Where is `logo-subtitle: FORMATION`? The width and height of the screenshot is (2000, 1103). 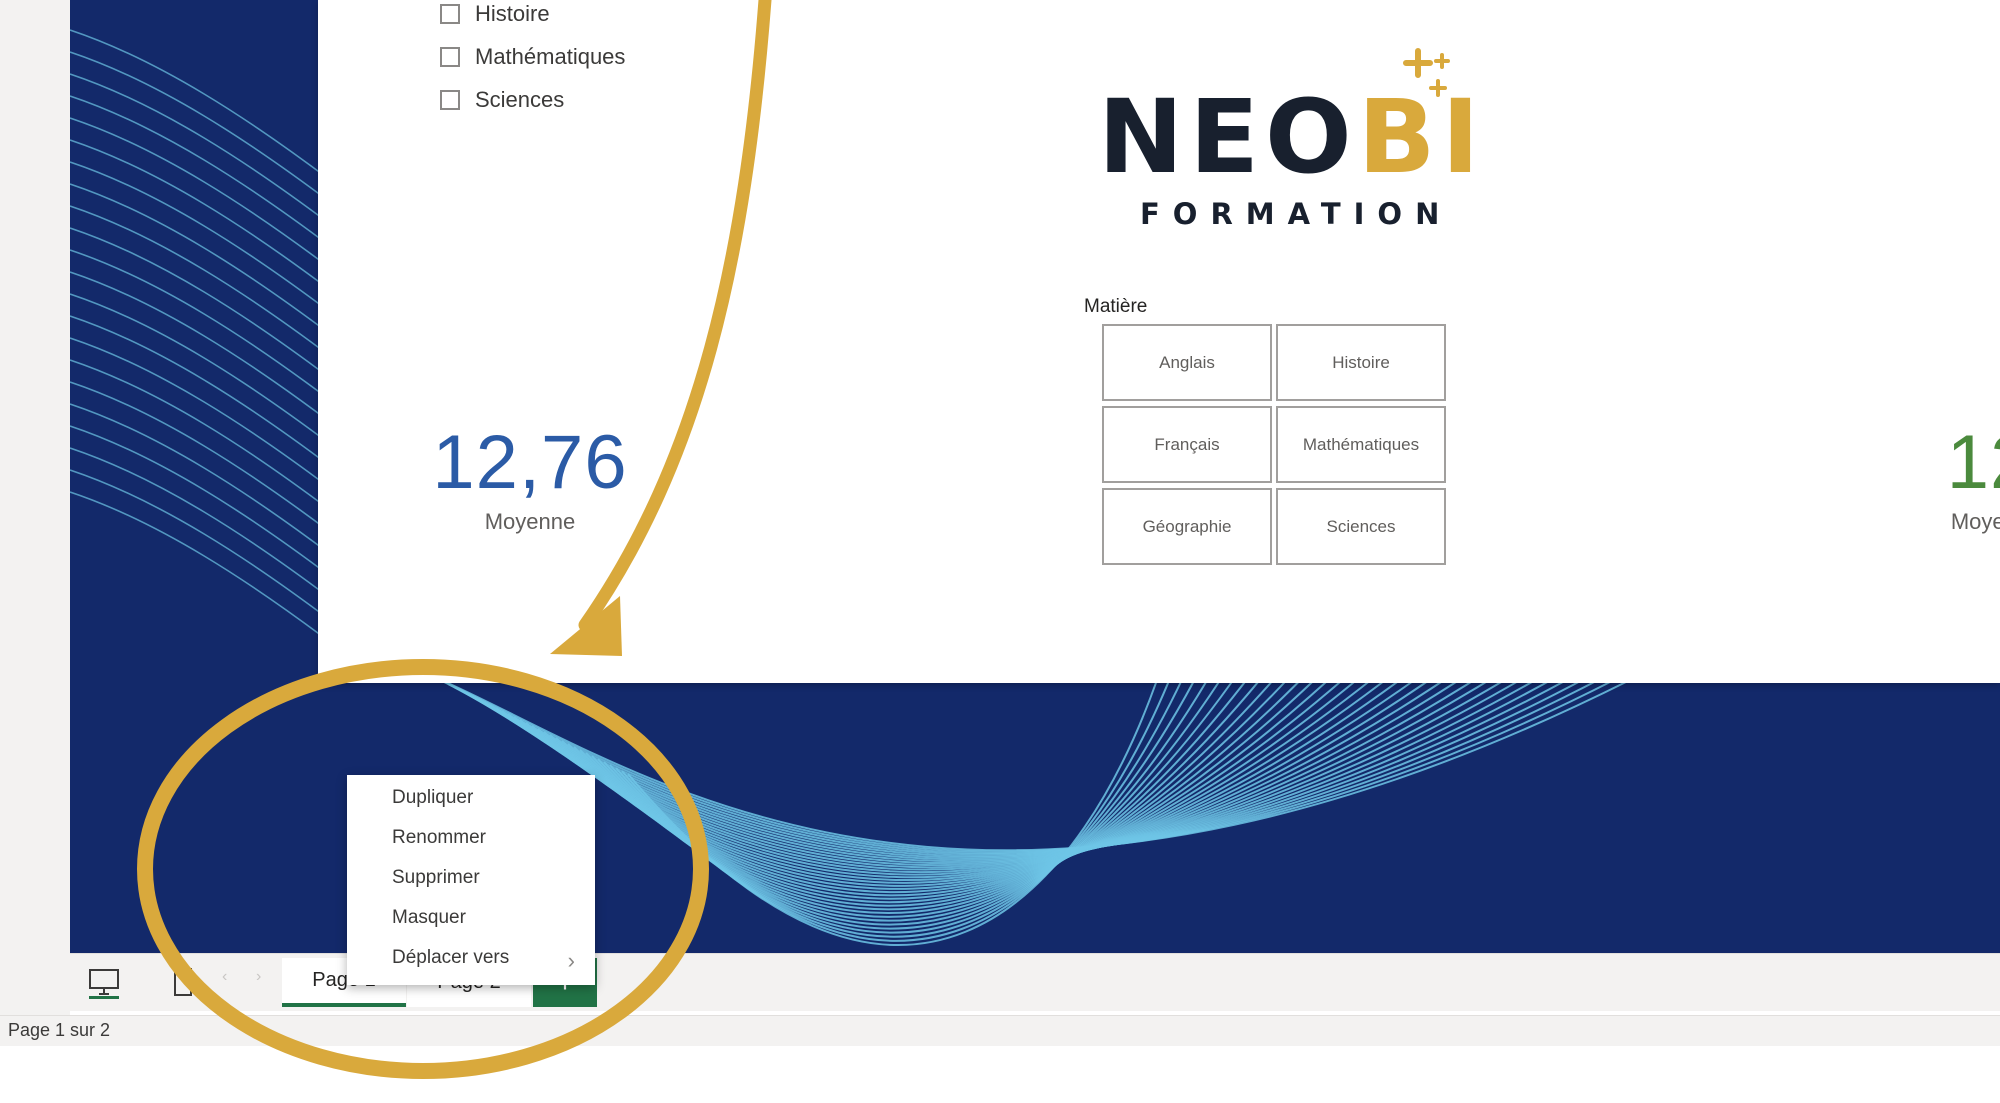 logo-subtitle: FORMATION is located at coordinates (1296, 214).